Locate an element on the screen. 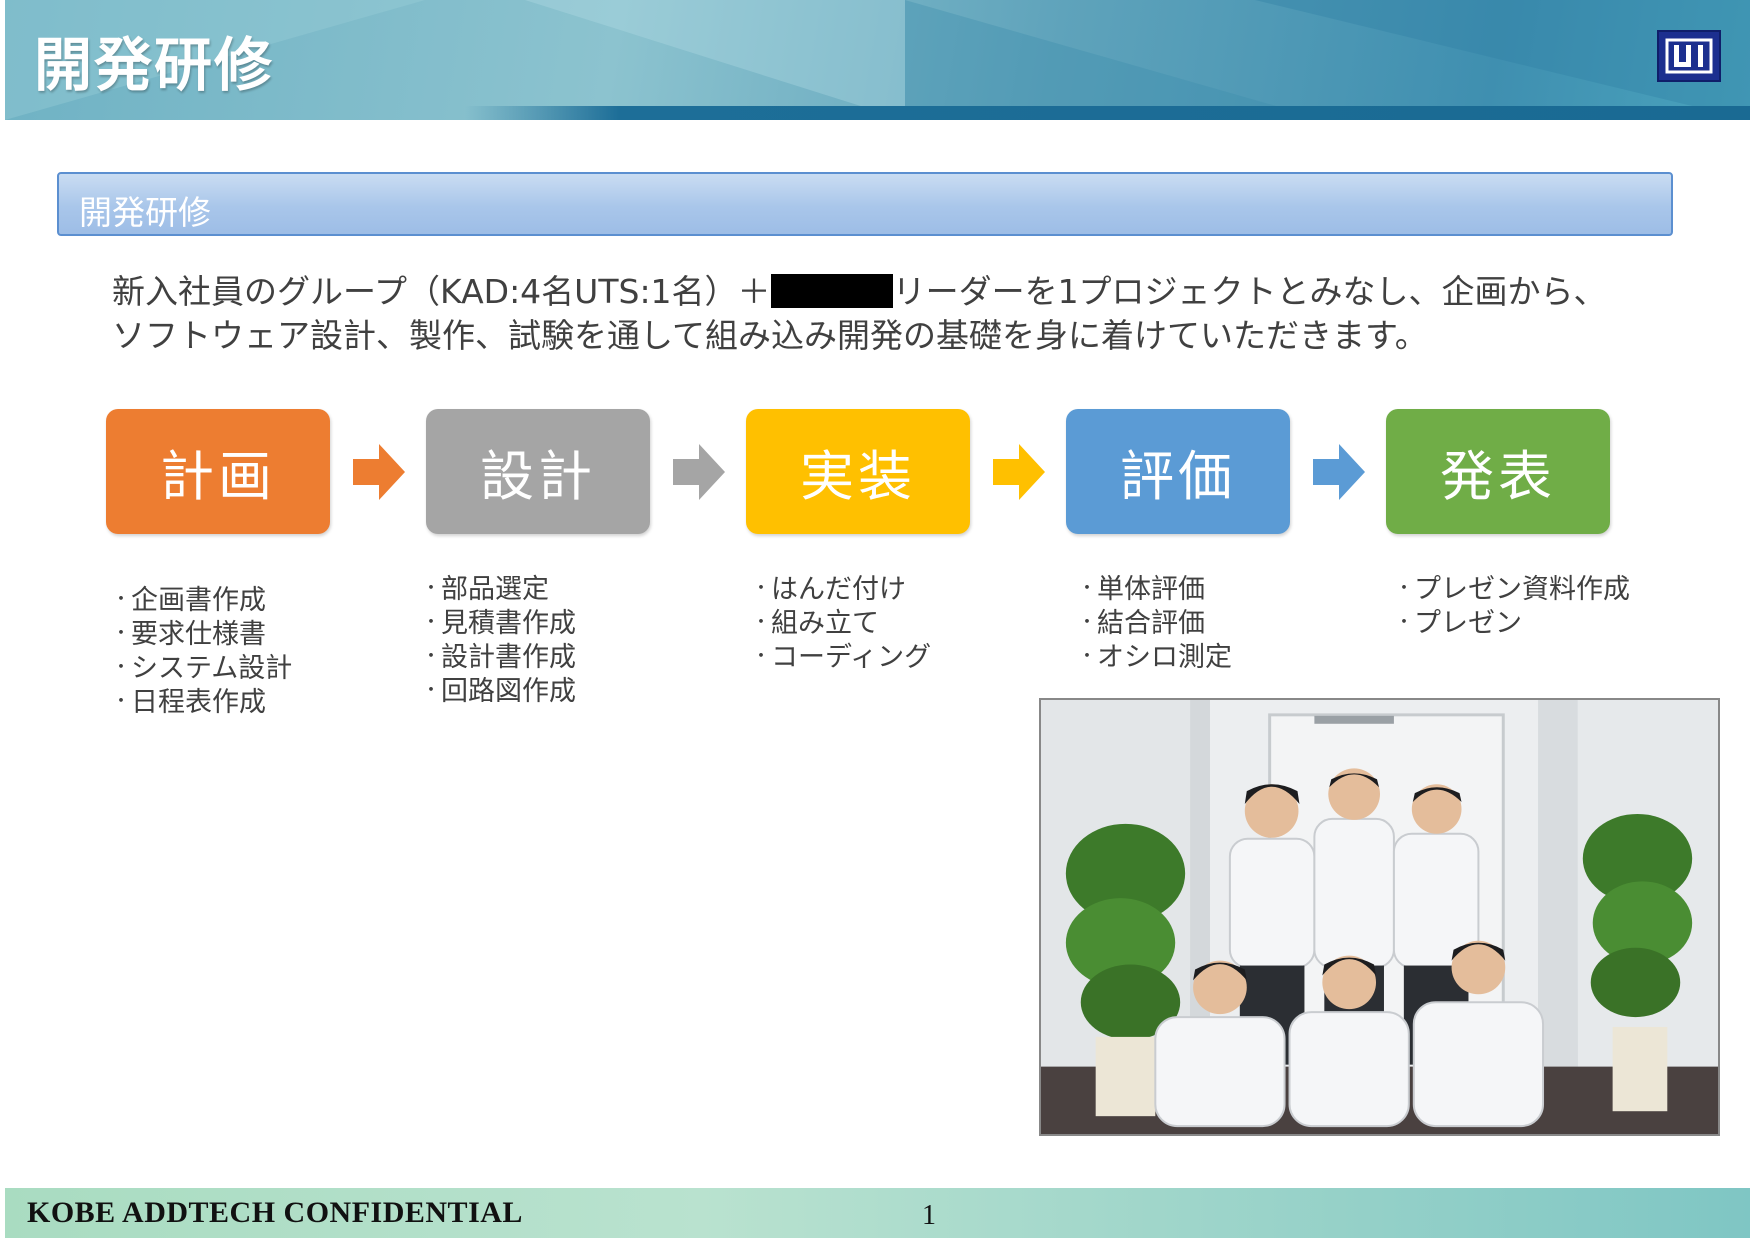 The image size is (1750, 1238). description-line-2: ソフトウェア設計、製作、試験を通して組み込み開発の基礎を身に着けていただきます。 is located at coordinates (770, 335).